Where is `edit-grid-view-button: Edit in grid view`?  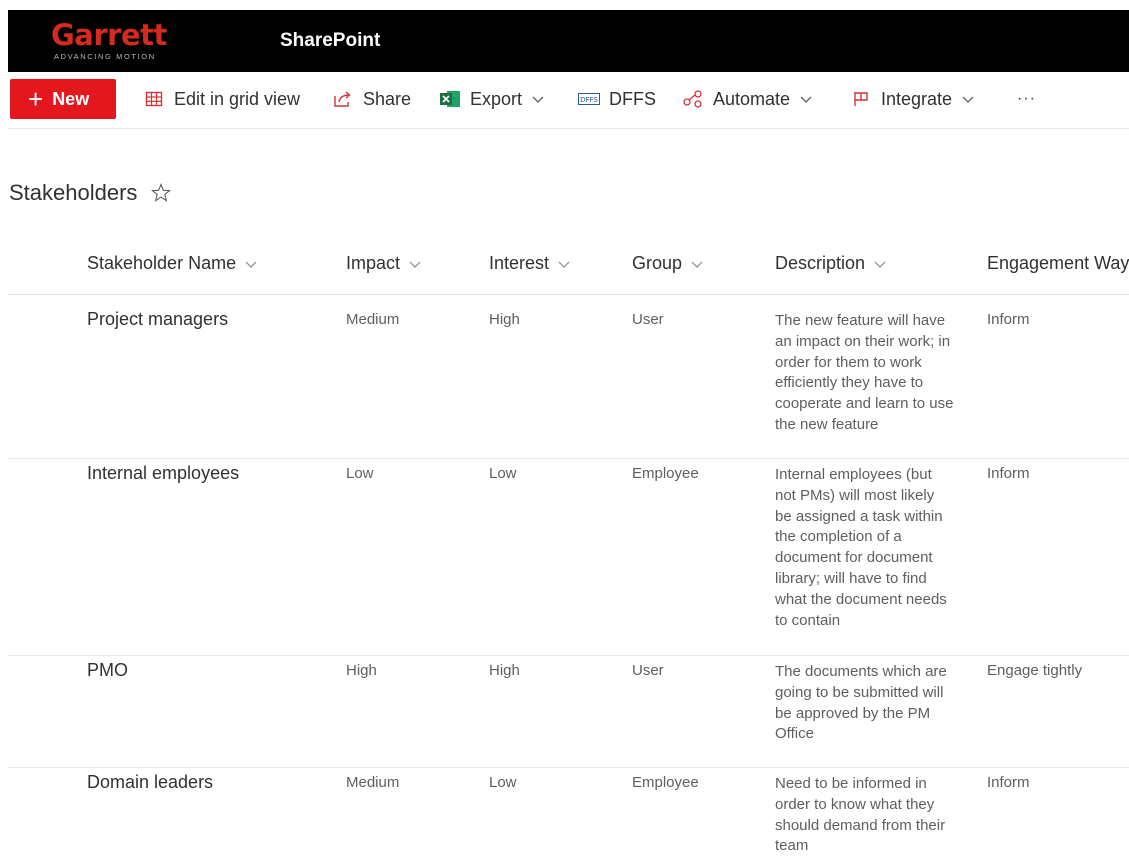
edit-grid-view-button: Edit in grid view is located at coordinates (221, 99).